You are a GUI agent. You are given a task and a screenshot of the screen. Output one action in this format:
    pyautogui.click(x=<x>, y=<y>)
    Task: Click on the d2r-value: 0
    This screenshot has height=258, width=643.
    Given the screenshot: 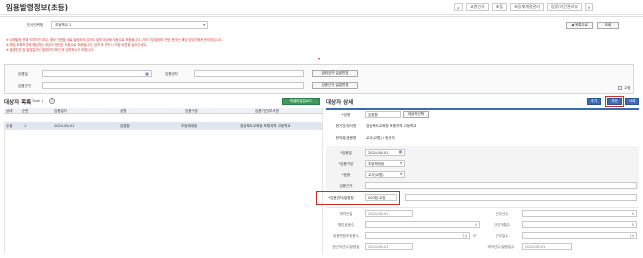 What is the action you would take?
    pyautogui.click(x=632, y=225)
    